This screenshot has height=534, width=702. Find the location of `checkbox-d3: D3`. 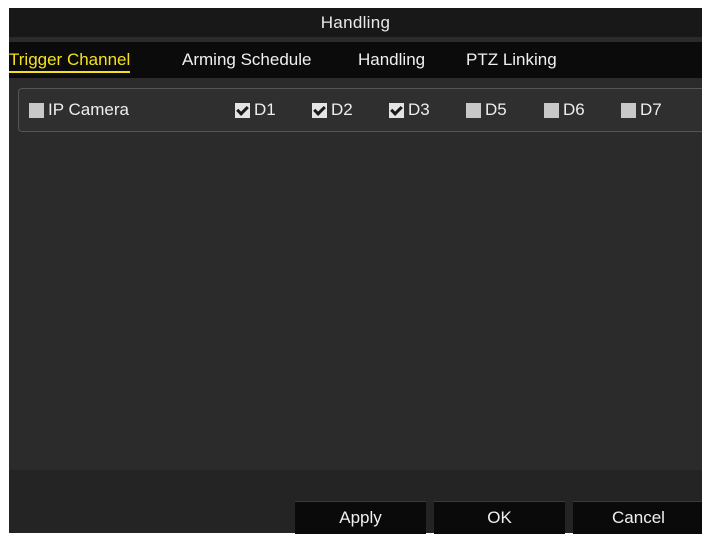

checkbox-d3: D3 is located at coordinates (409, 110).